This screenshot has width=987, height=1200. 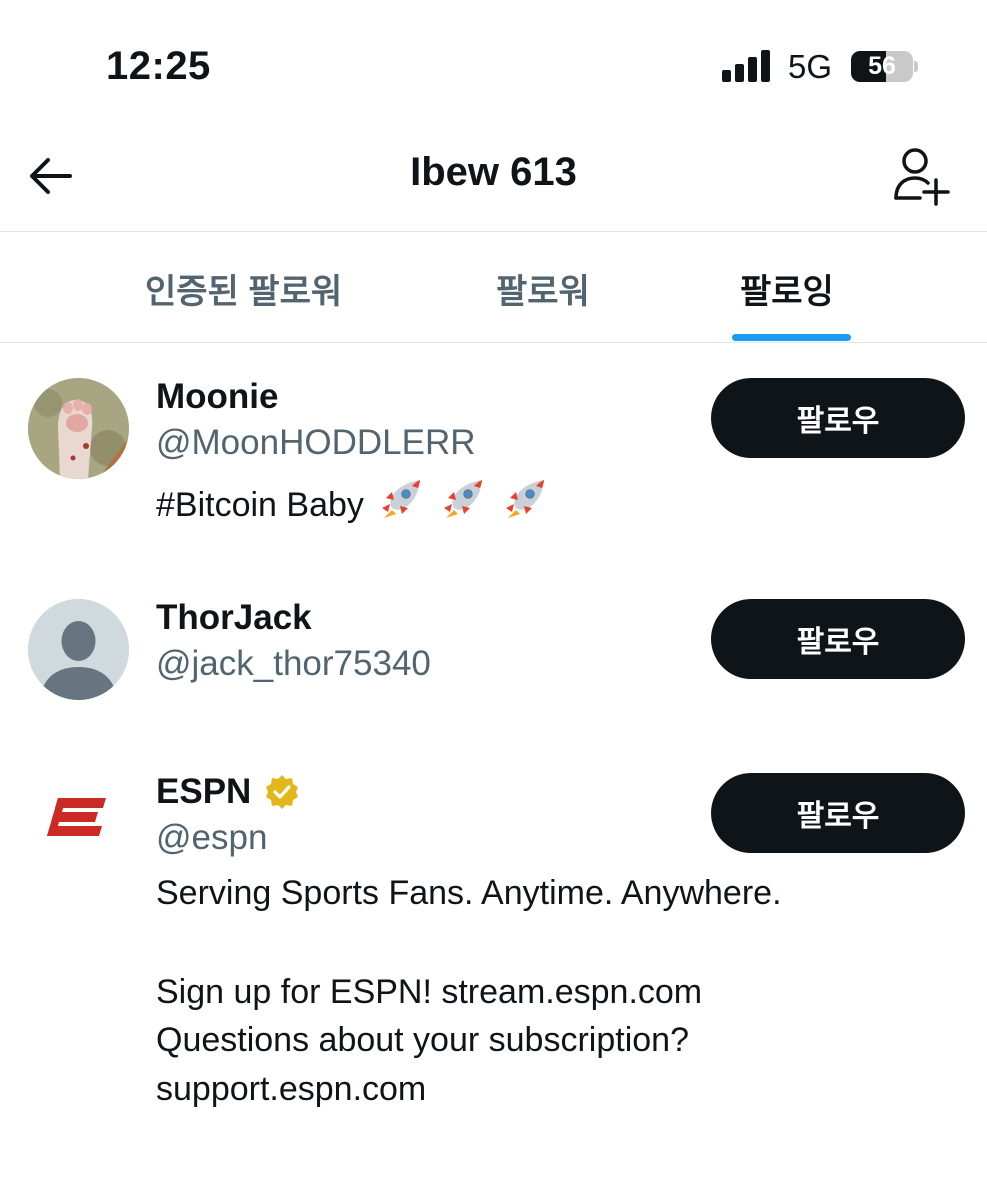 What do you see at coordinates (429, 992) in the screenshot?
I see `bio-line: Sign up for ESPN! stream.espn.com` at bounding box center [429, 992].